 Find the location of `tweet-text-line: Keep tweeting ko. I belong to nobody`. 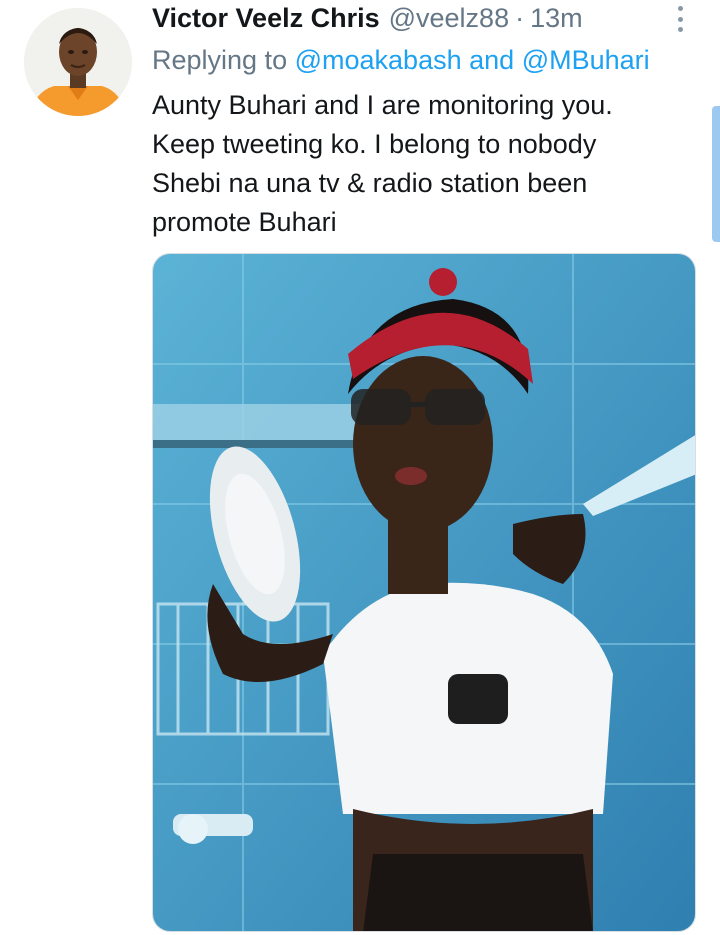

tweet-text-line: Keep tweeting ko. I belong to nobody is located at coordinates (374, 144).